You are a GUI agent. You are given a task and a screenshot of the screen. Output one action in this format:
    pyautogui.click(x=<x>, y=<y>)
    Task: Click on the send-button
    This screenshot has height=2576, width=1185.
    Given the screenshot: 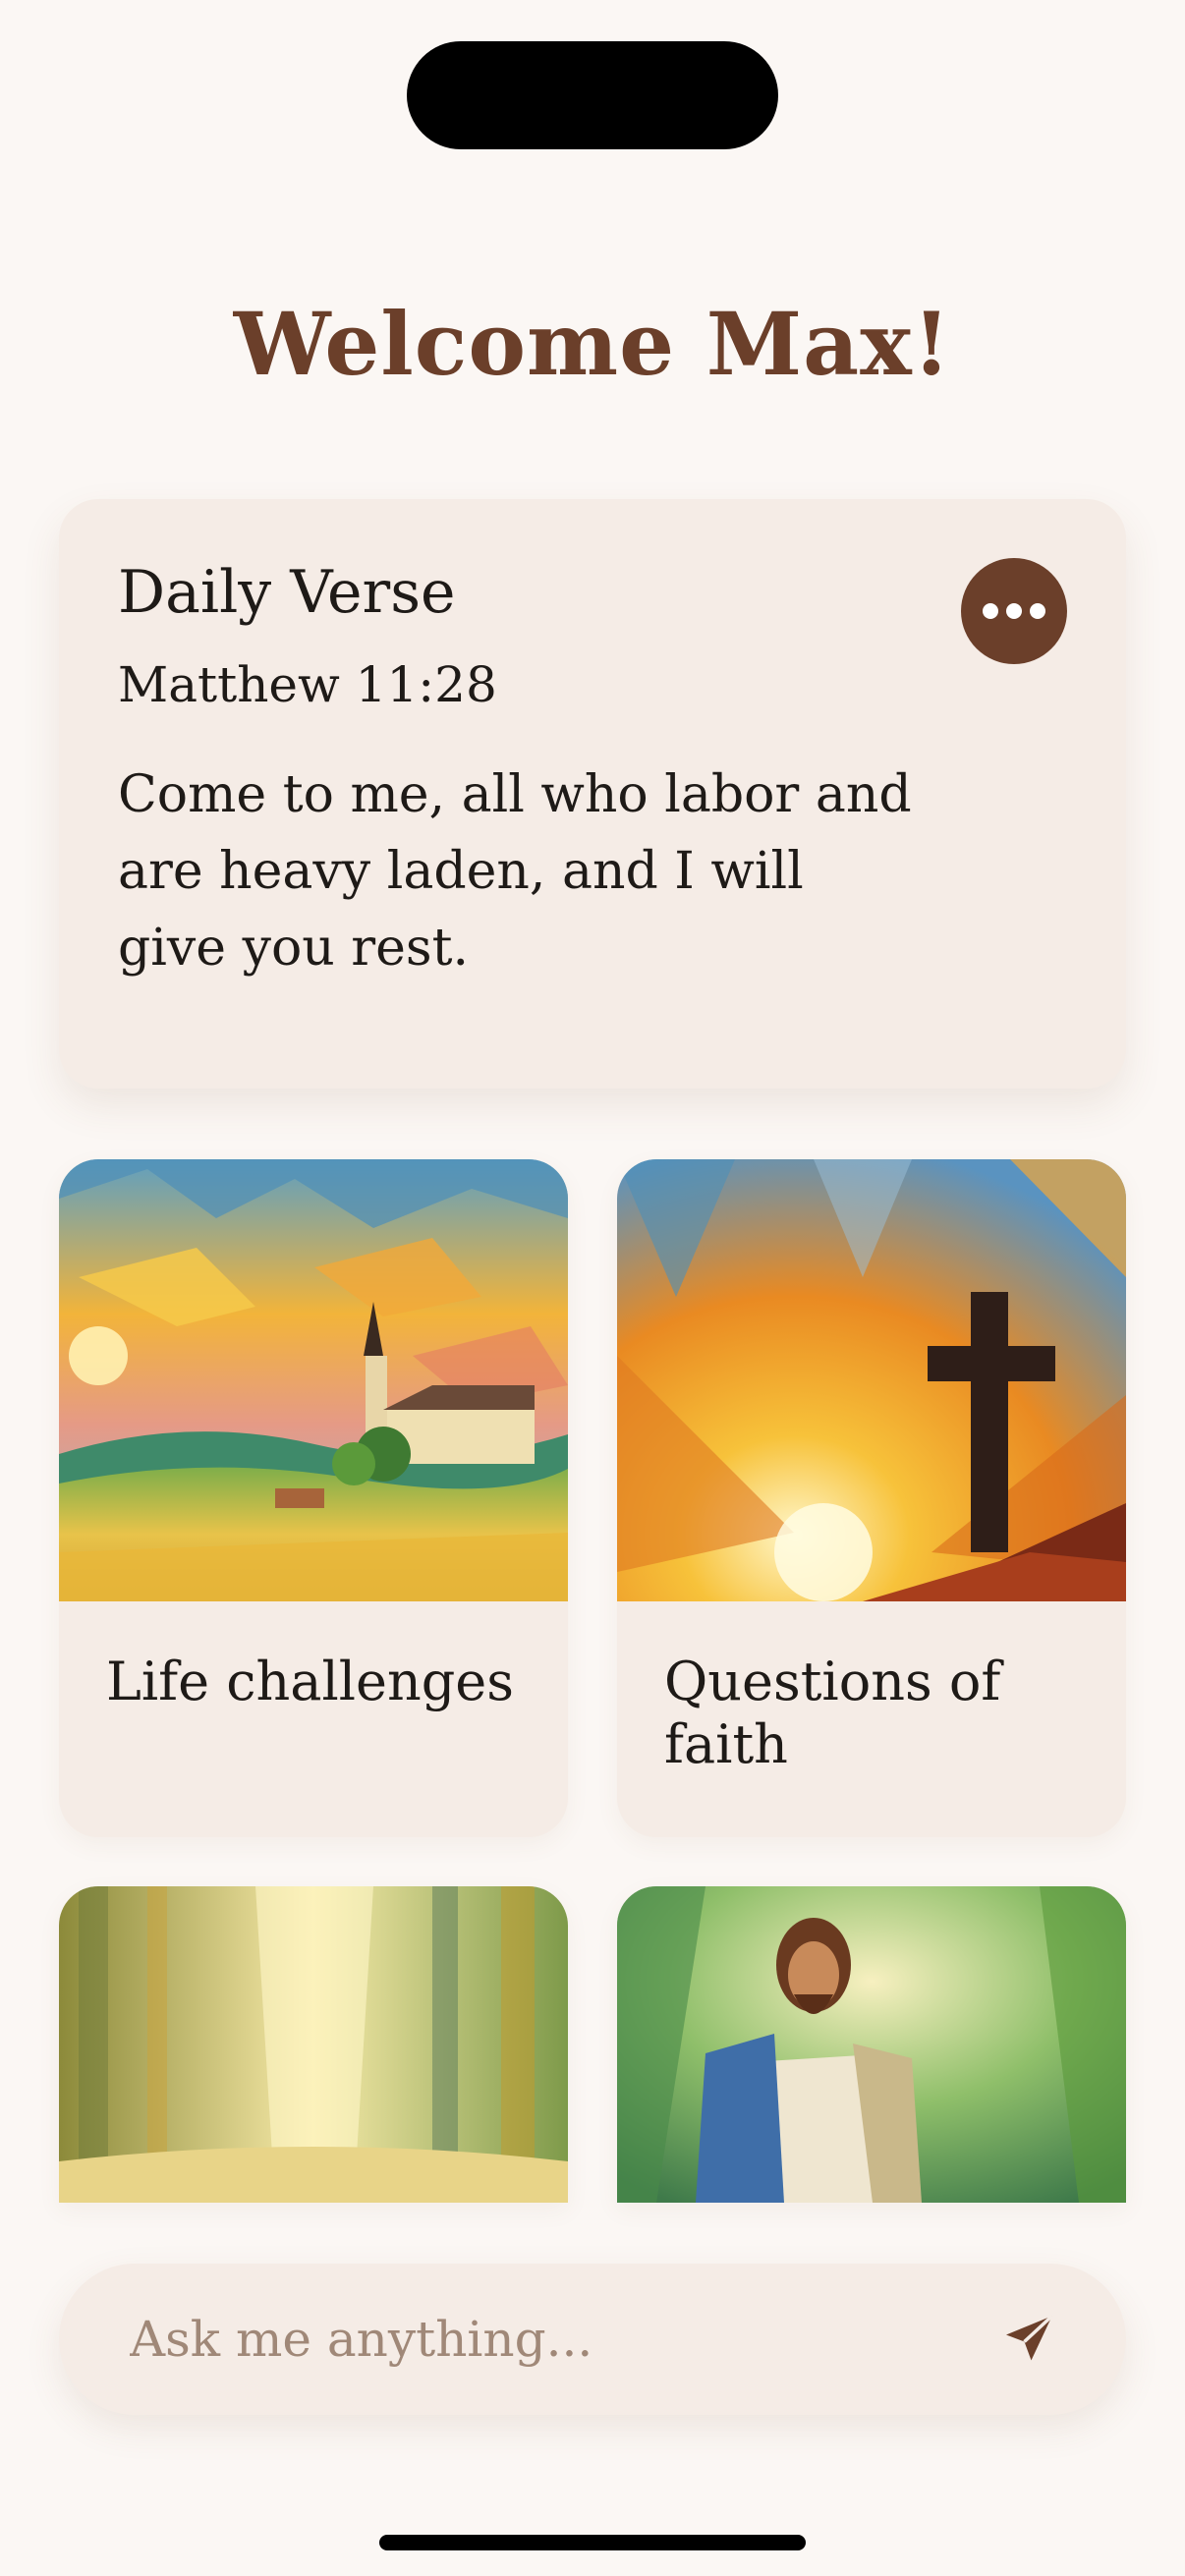 What is the action you would take?
    pyautogui.click(x=1029, y=2339)
    